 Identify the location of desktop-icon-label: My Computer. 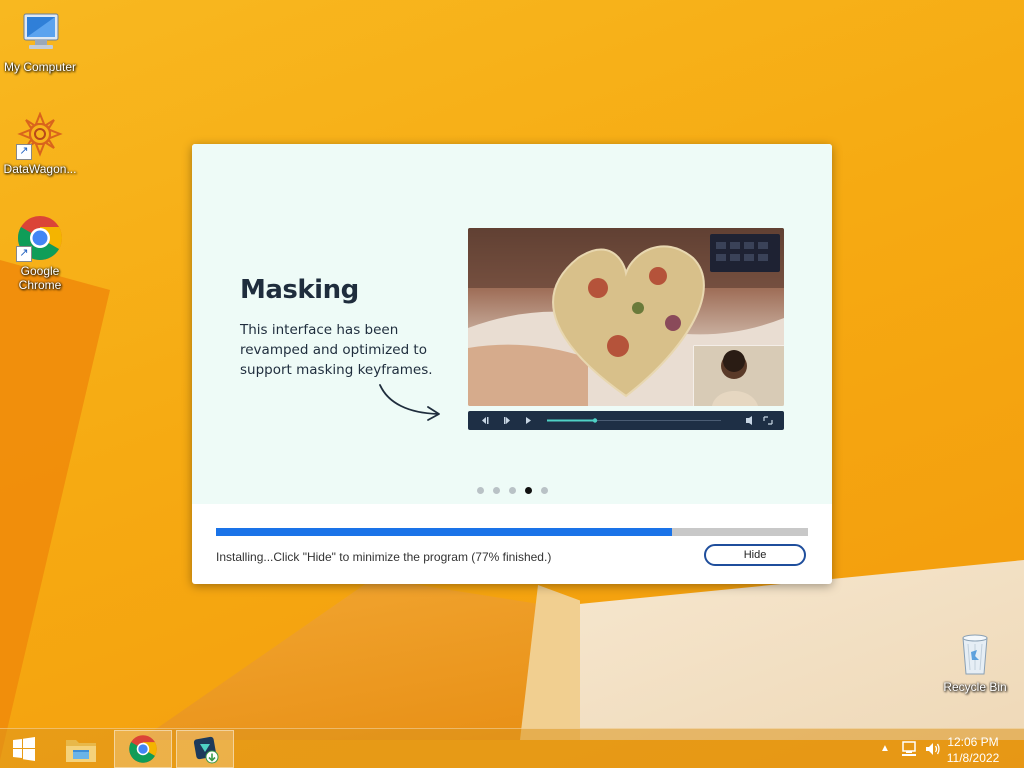
(40, 67).